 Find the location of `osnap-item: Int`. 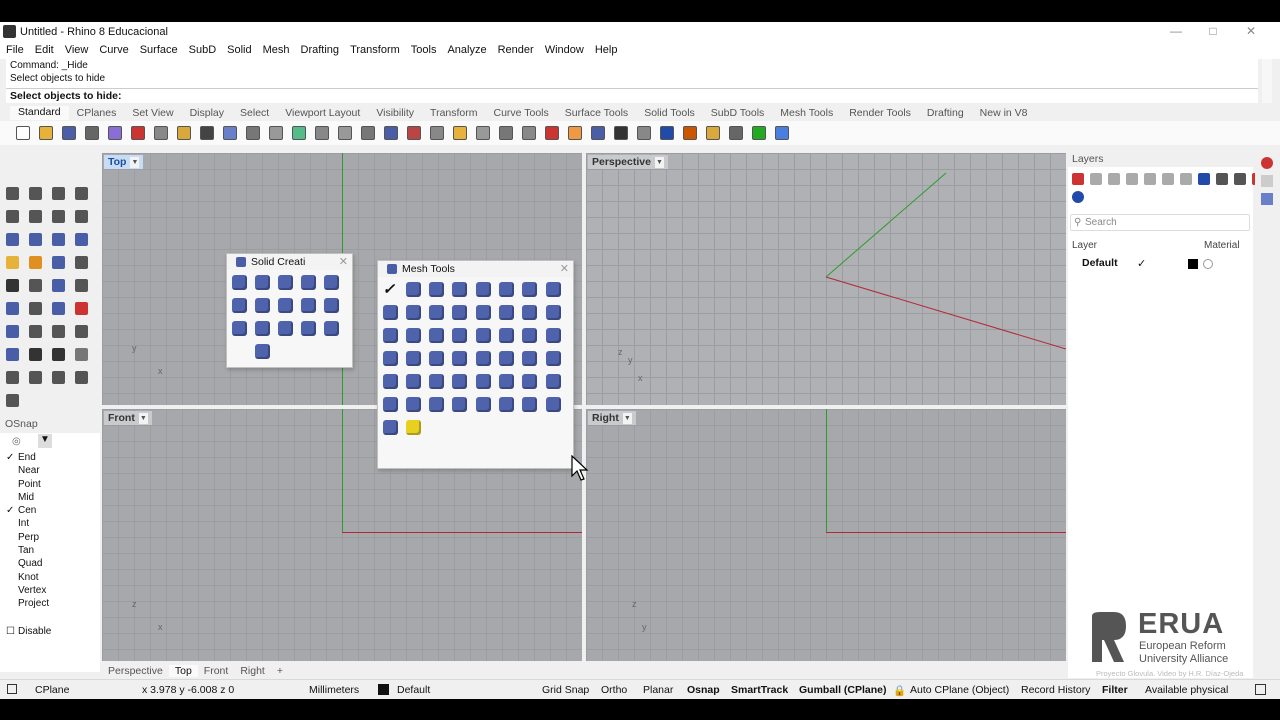

osnap-item: Int is located at coordinates (50, 523).